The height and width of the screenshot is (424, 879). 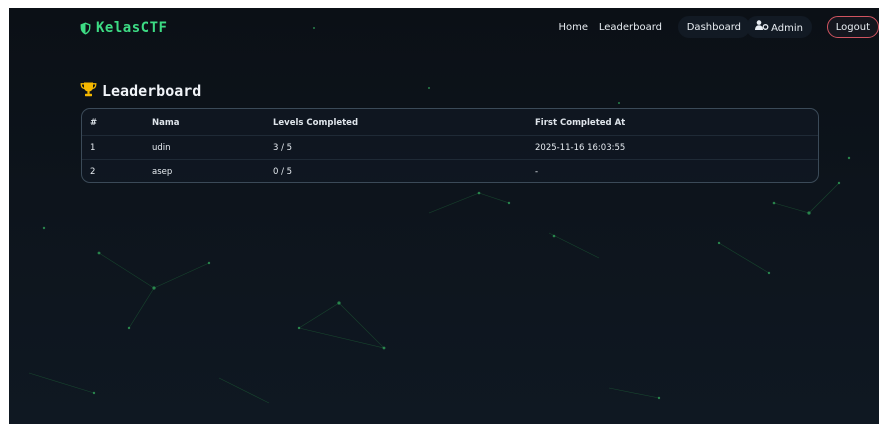 What do you see at coordinates (580, 123) in the screenshot?
I see `header-first-completed-at: First Completed At` at bounding box center [580, 123].